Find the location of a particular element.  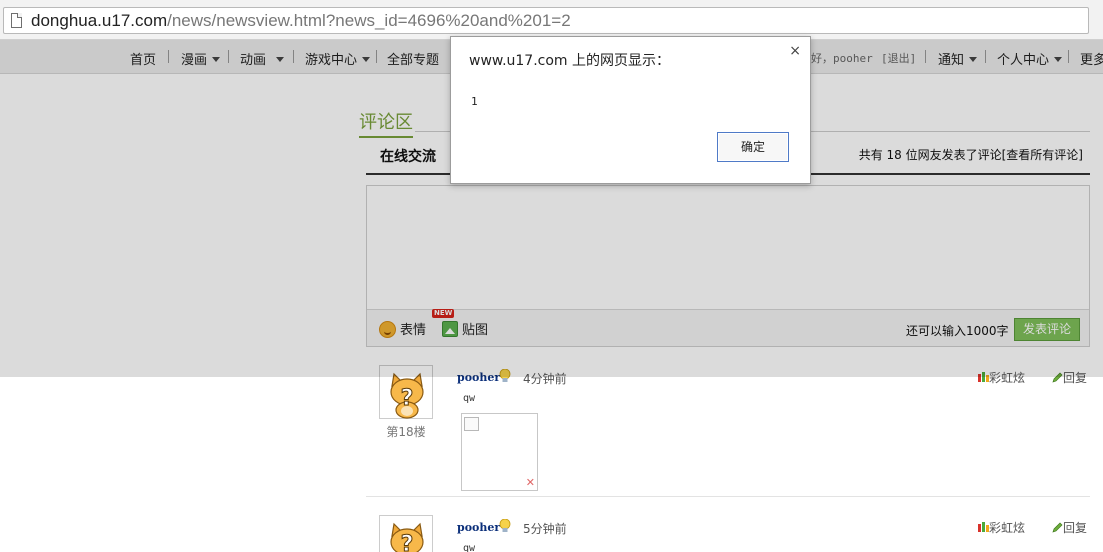

comment-username: pooher is located at coordinates (478, 527).